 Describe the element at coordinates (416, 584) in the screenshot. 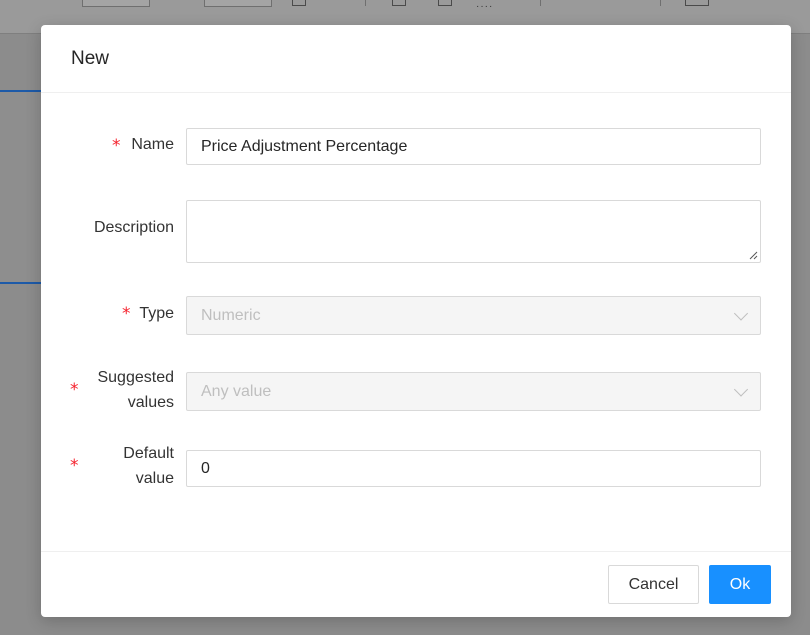

I see `dialog-footer: Cancel Ok` at that location.